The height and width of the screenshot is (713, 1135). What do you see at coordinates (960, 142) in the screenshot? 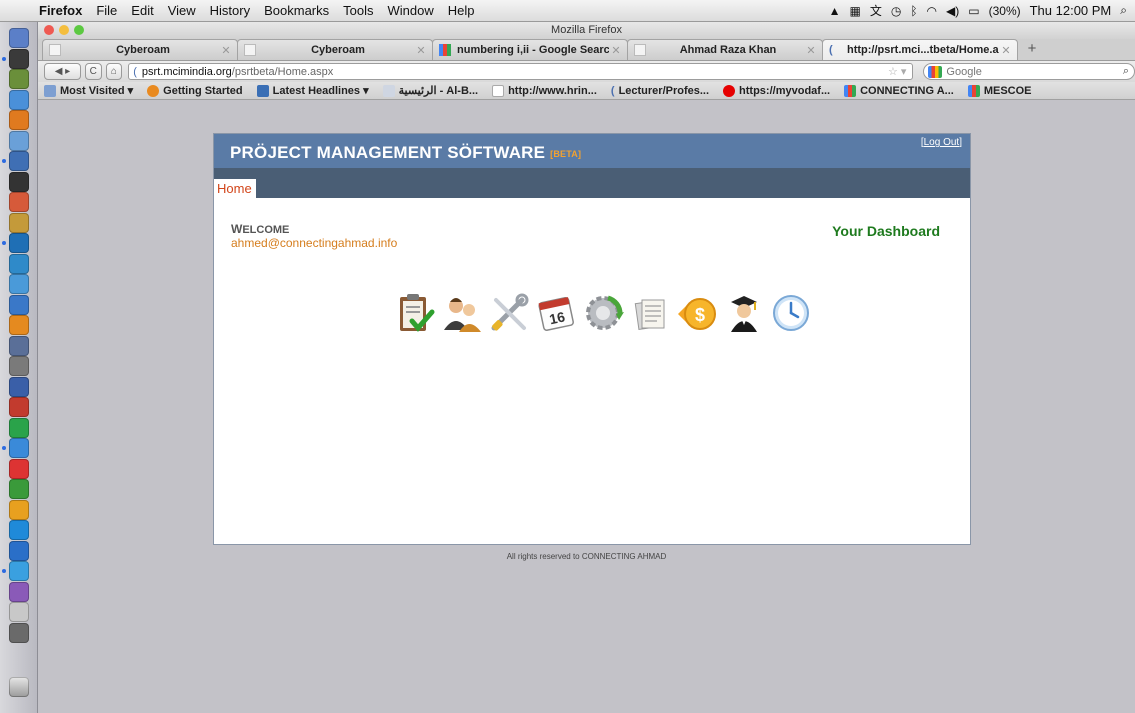
I see `bracket: ]` at bounding box center [960, 142].